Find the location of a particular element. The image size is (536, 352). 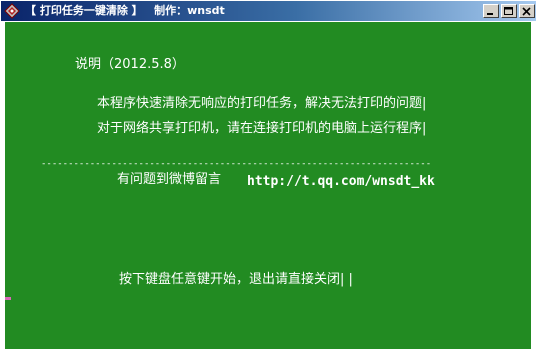

minimize-button is located at coordinates (491, 11).